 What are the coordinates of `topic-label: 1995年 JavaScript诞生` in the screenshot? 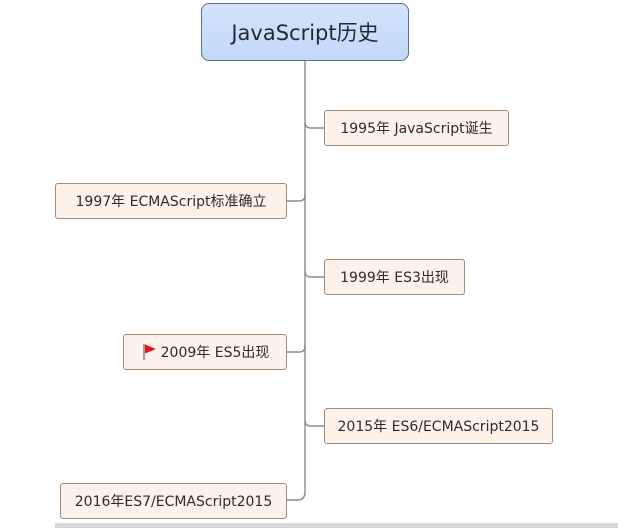 It's located at (416, 129).